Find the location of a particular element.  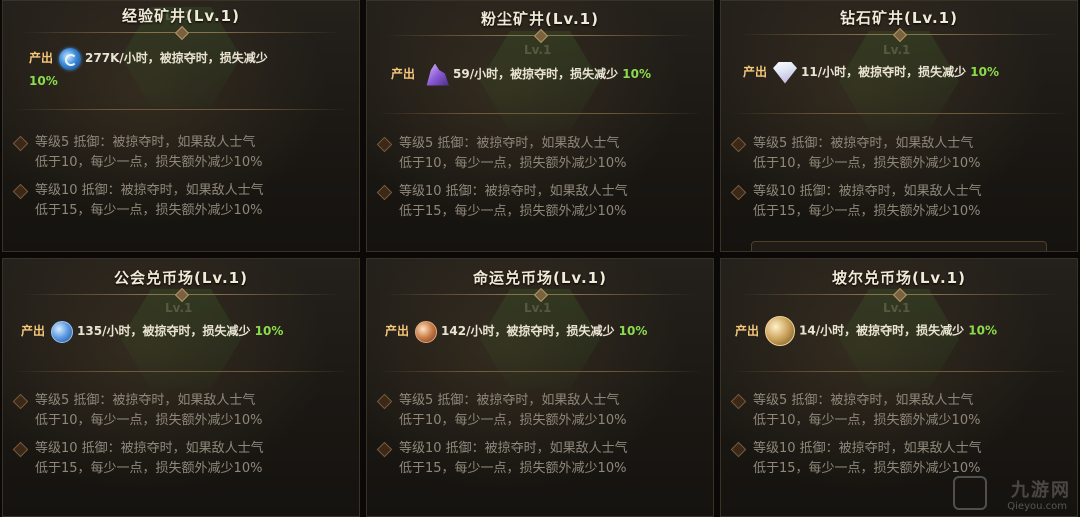

output-row: 产出 135/小时，被掠夺时，损失减少 10% is located at coordinates (185, 331).